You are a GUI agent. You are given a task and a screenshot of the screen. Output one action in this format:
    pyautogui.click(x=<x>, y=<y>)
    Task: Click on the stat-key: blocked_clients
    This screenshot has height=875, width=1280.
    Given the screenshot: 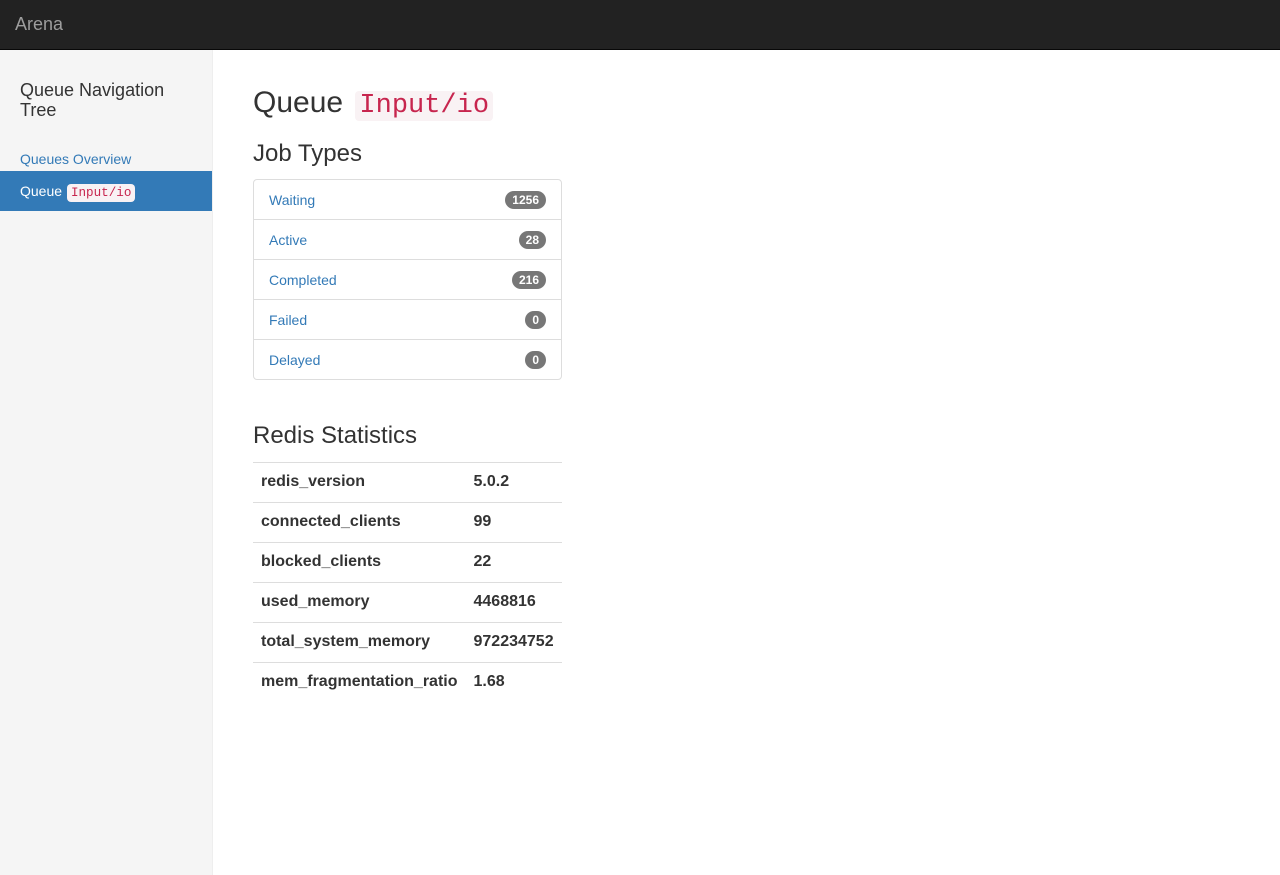 What is the action you would take?
    pyautogui.click(x=359, y=562)
    